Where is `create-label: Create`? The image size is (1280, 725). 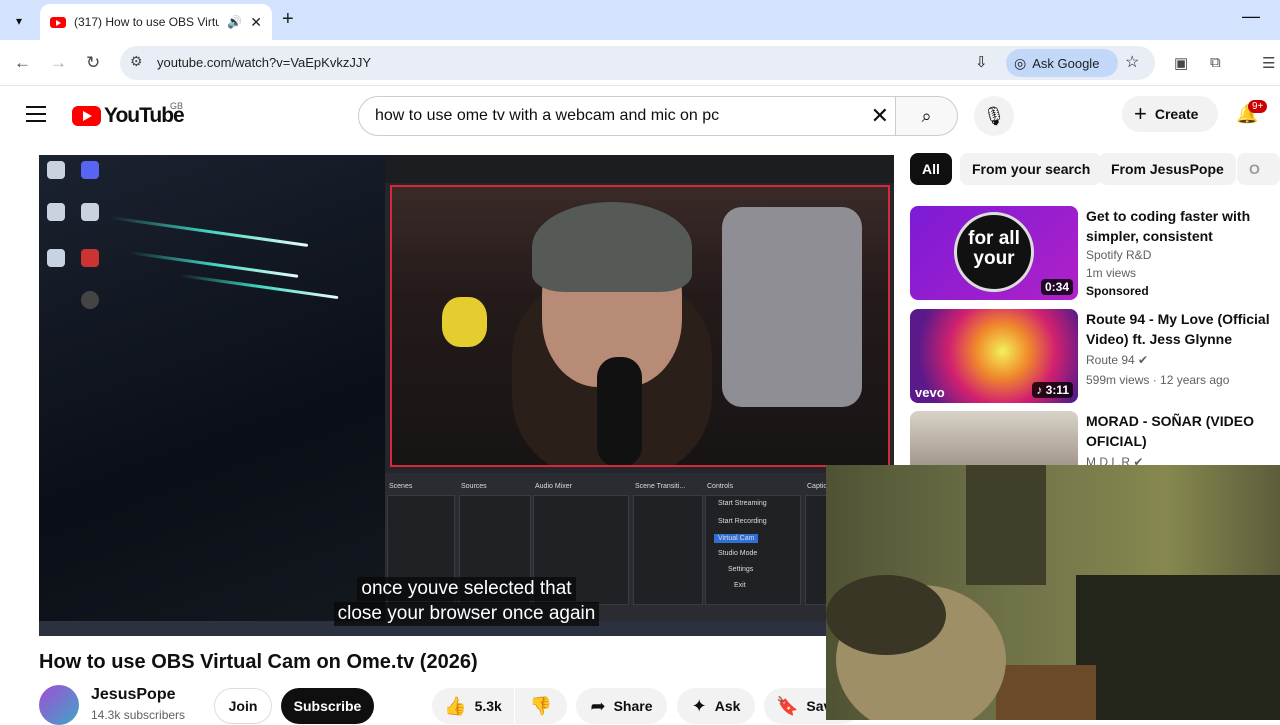
create-label: Create is located at coordinates (1176, 114).